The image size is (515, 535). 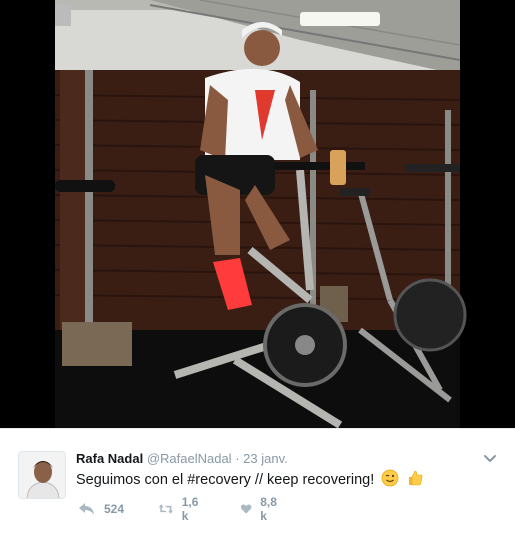 What do you see at coordinates (166, 509) in the screenshot?
I see `retweet-icon` at bounding box center [166, 509].